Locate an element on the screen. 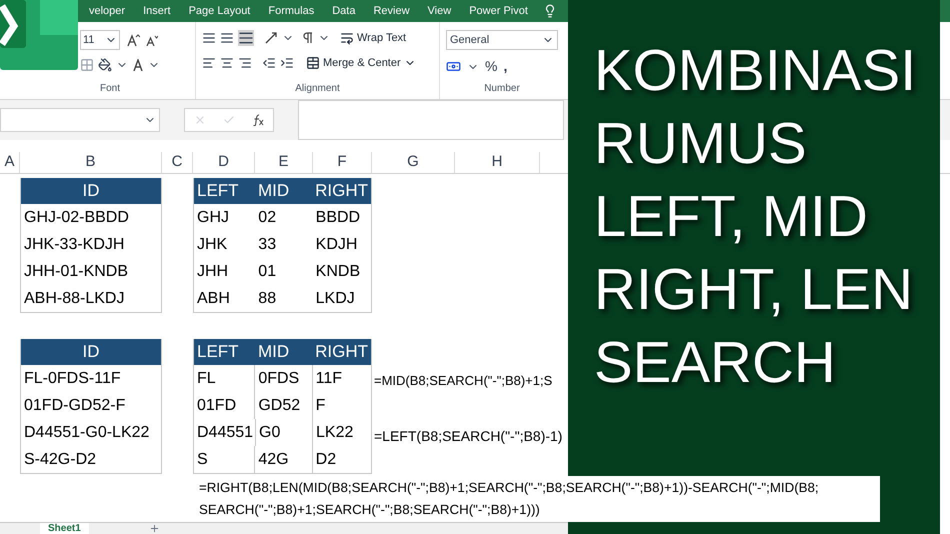  ribbon-tab: Insert is located at coordinates (157, 11).